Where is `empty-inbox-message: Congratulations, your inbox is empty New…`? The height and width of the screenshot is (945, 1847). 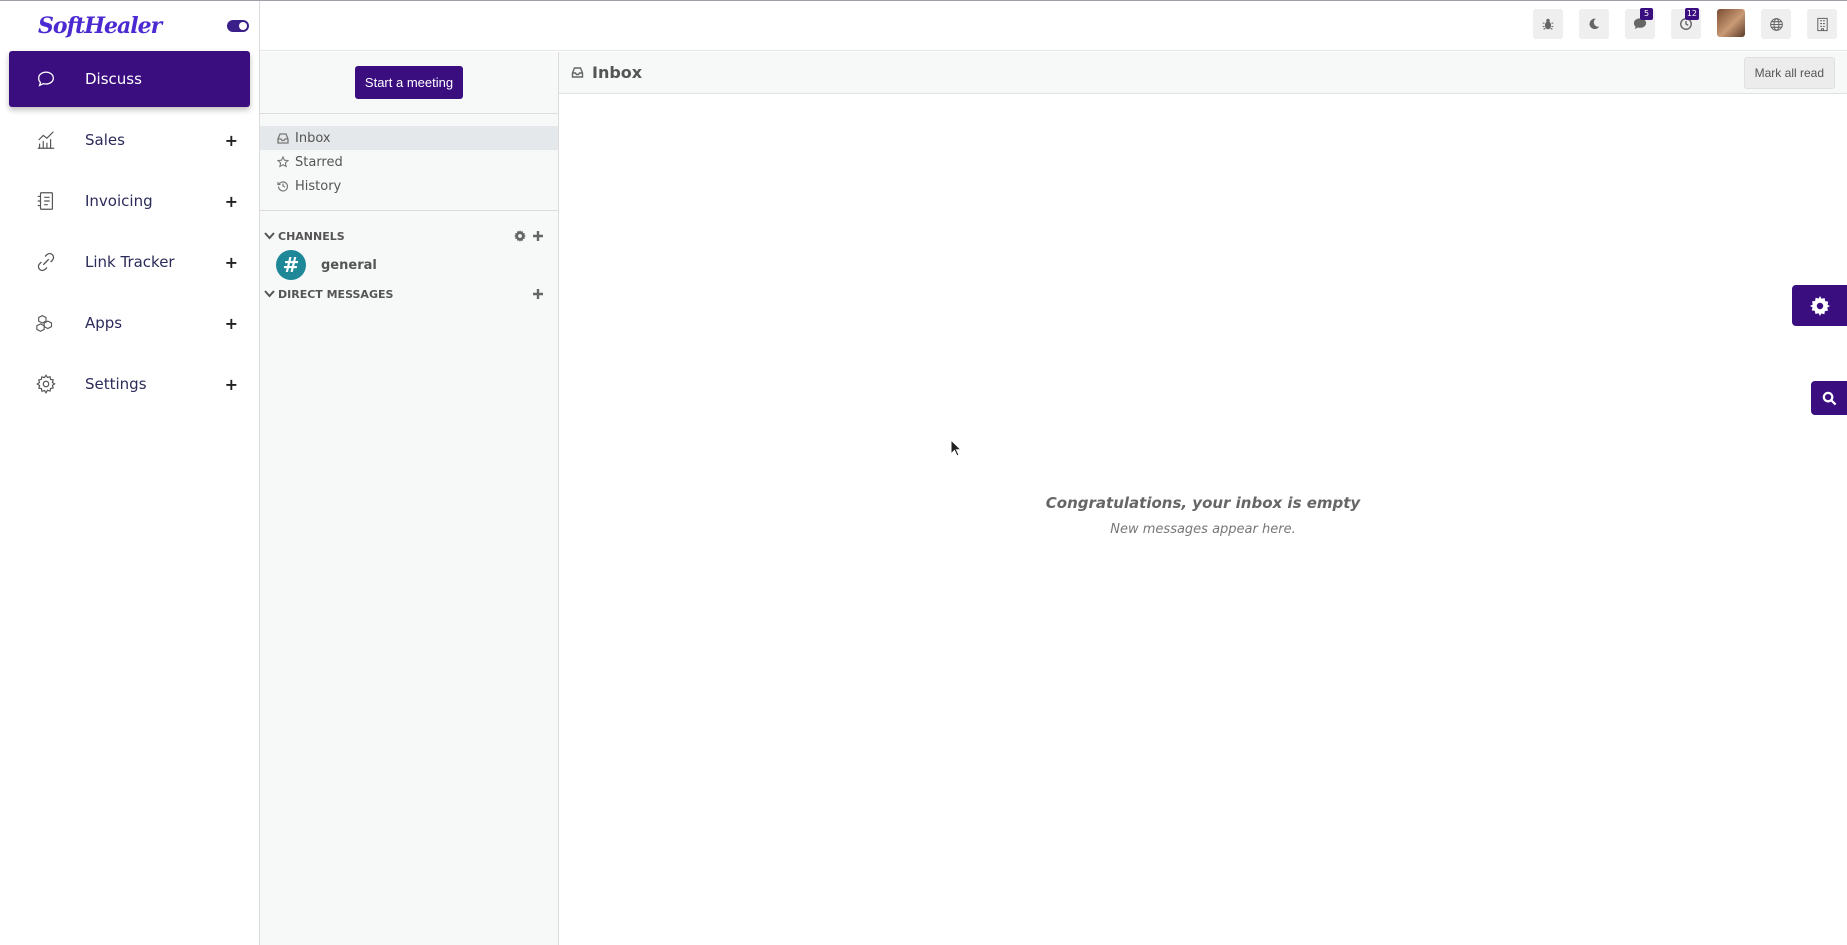
empty-inbox-message: Congratulations, your inbox is empty New… is located at coordinates (1203, 515).